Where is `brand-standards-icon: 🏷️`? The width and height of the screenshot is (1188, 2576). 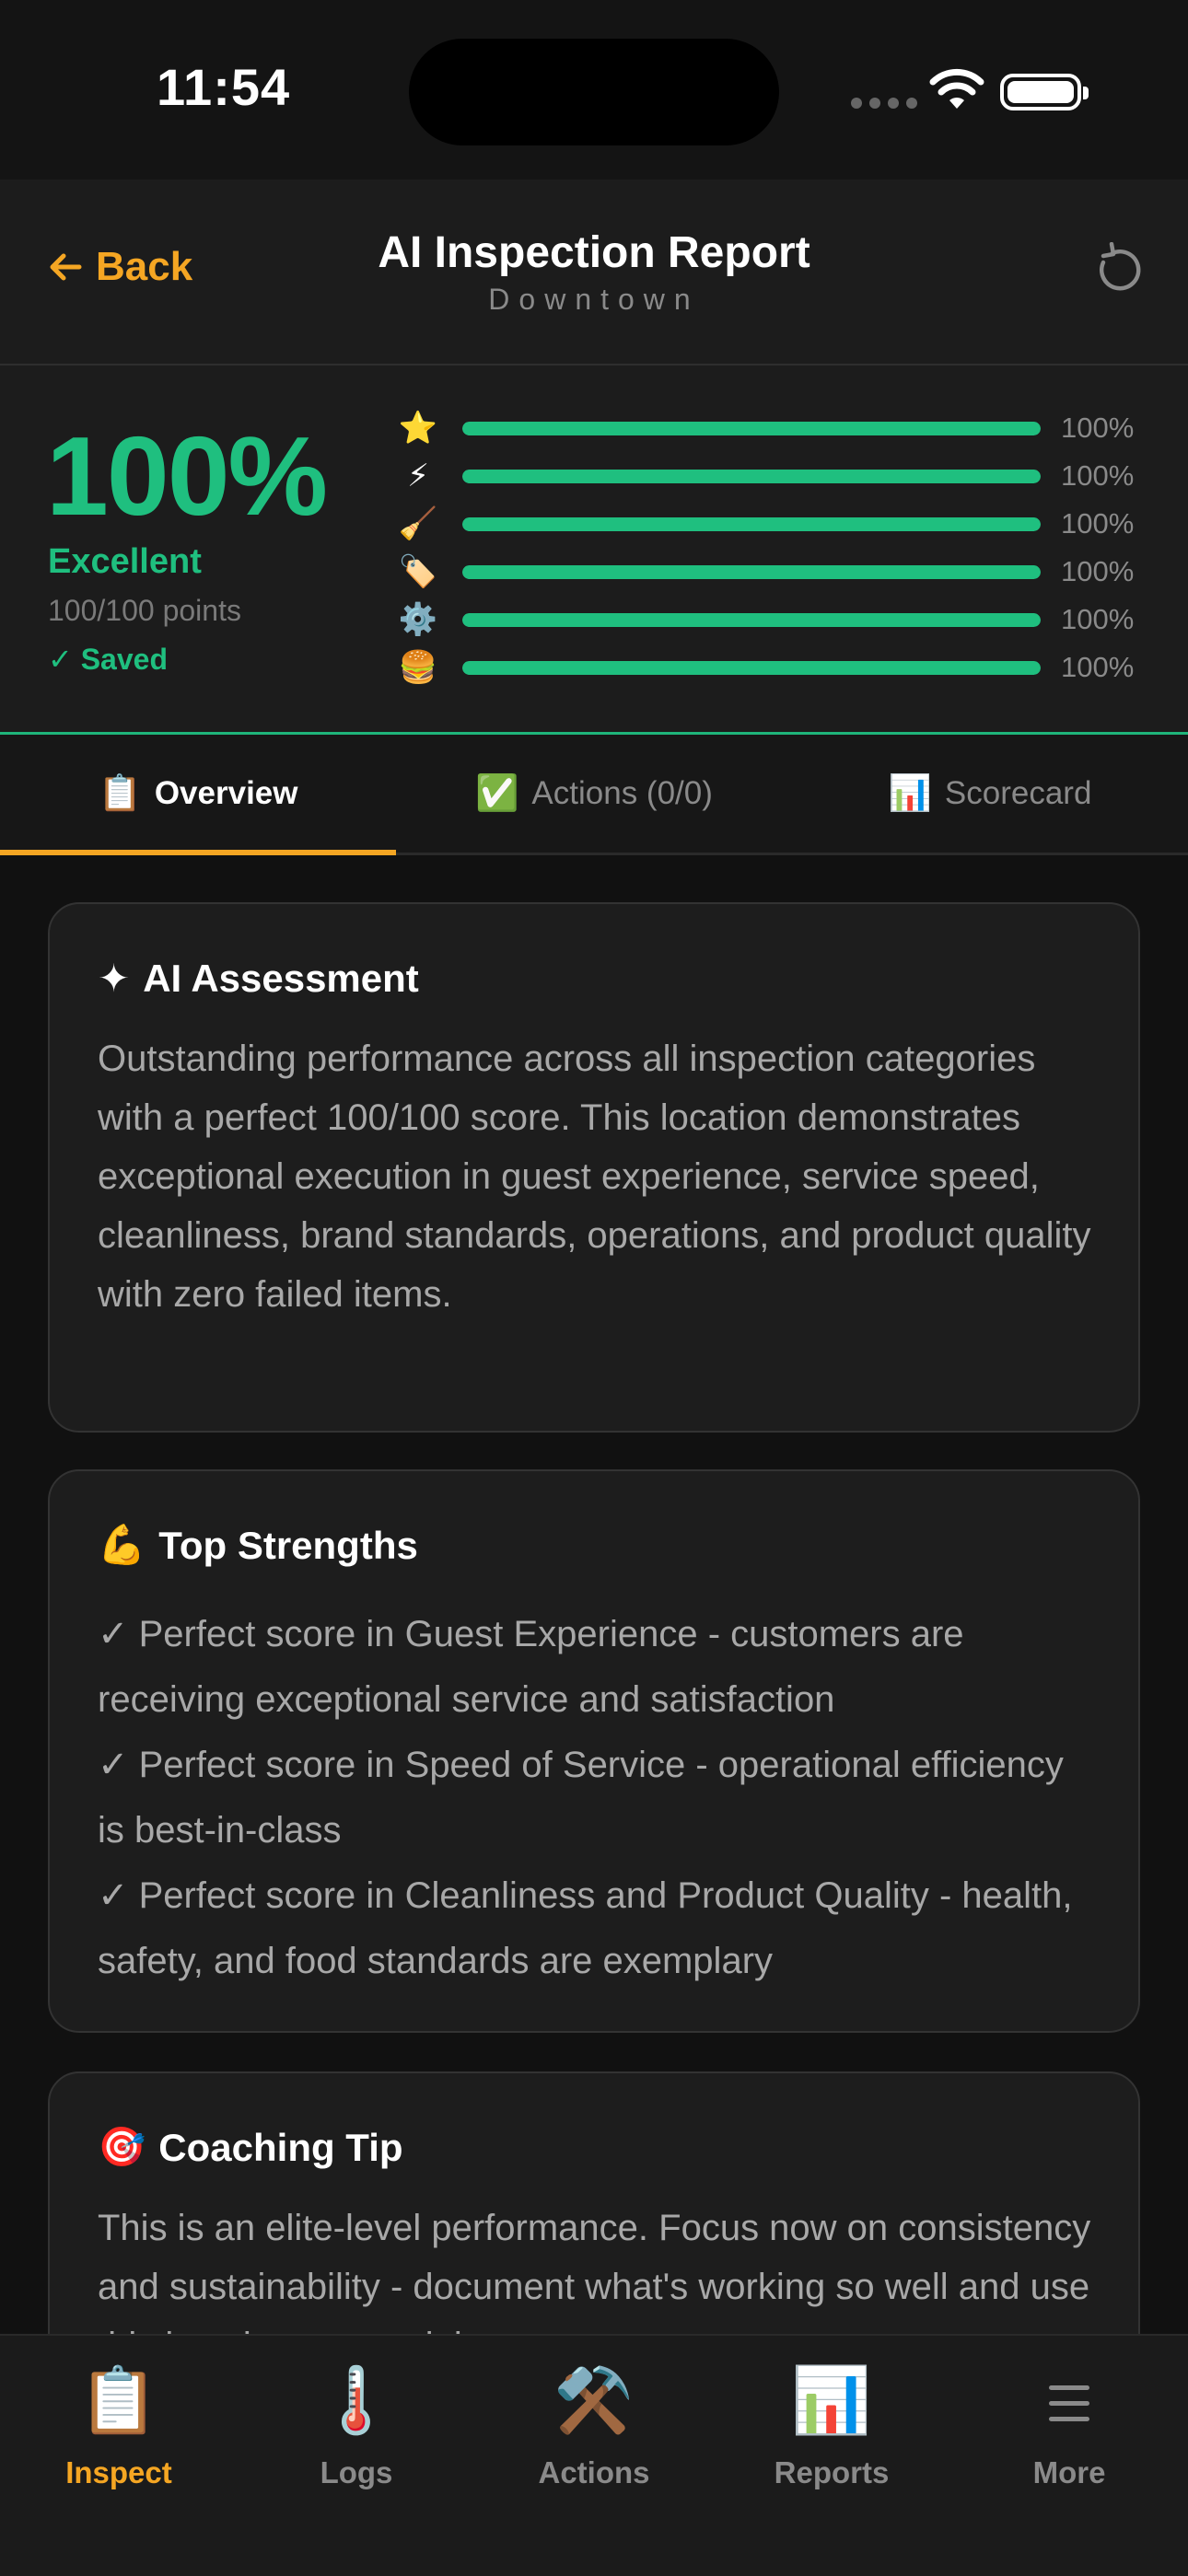 brand-standards-icon: 🏷️ is located at coordinates (418, 571).